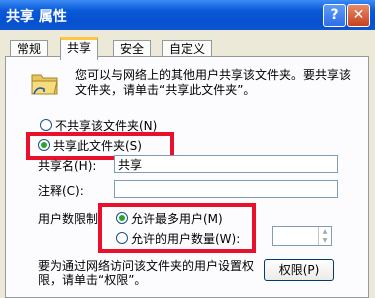 The image size is (375, 298). What do you see at coordinates (226, 164) in the screenshot?
I see `share-name-field: 共享` at bounding box center [226, 164].